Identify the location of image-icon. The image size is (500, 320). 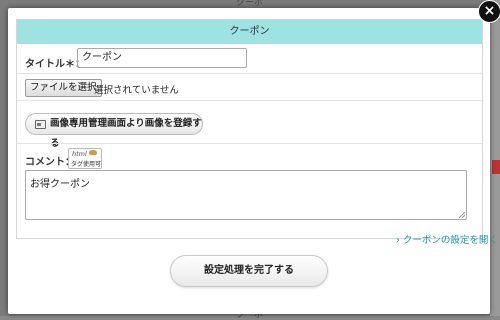
(40, 124).